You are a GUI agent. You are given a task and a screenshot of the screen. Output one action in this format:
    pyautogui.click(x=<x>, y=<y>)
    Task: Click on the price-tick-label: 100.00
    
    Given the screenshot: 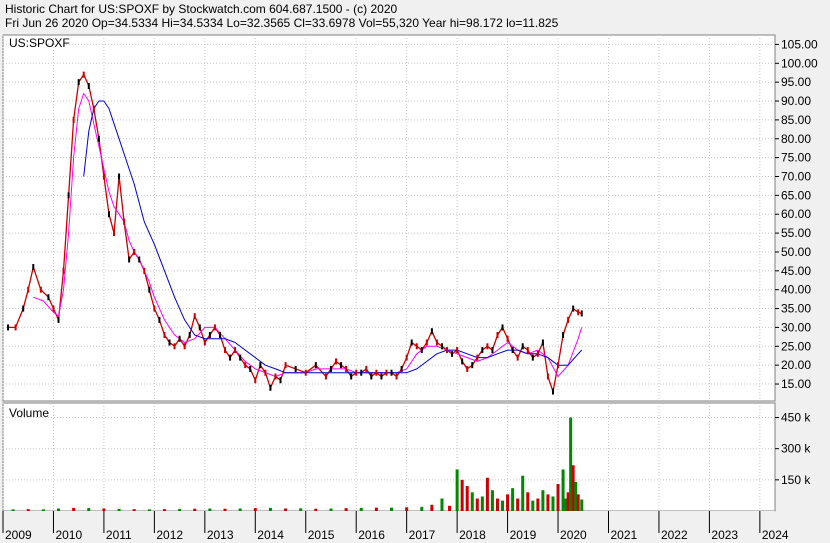 What is the action you would take?
    pyautogui.click(x=799, y=63)
    